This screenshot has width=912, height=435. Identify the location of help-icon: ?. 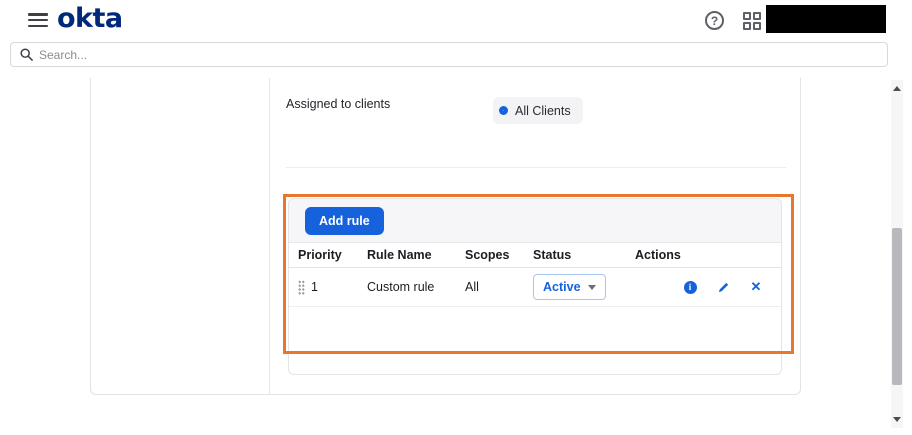
(714, 20).